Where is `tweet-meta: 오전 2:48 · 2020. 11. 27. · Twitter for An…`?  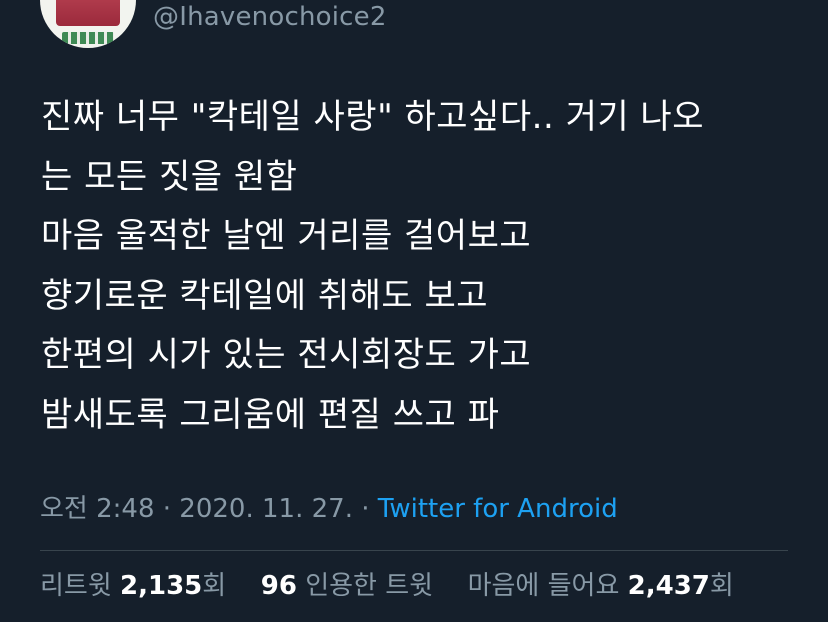
tweet-meta: 오전 2:48 · 2020. 11. 27. · Twitter for An… is located at coordinates (329, 509).